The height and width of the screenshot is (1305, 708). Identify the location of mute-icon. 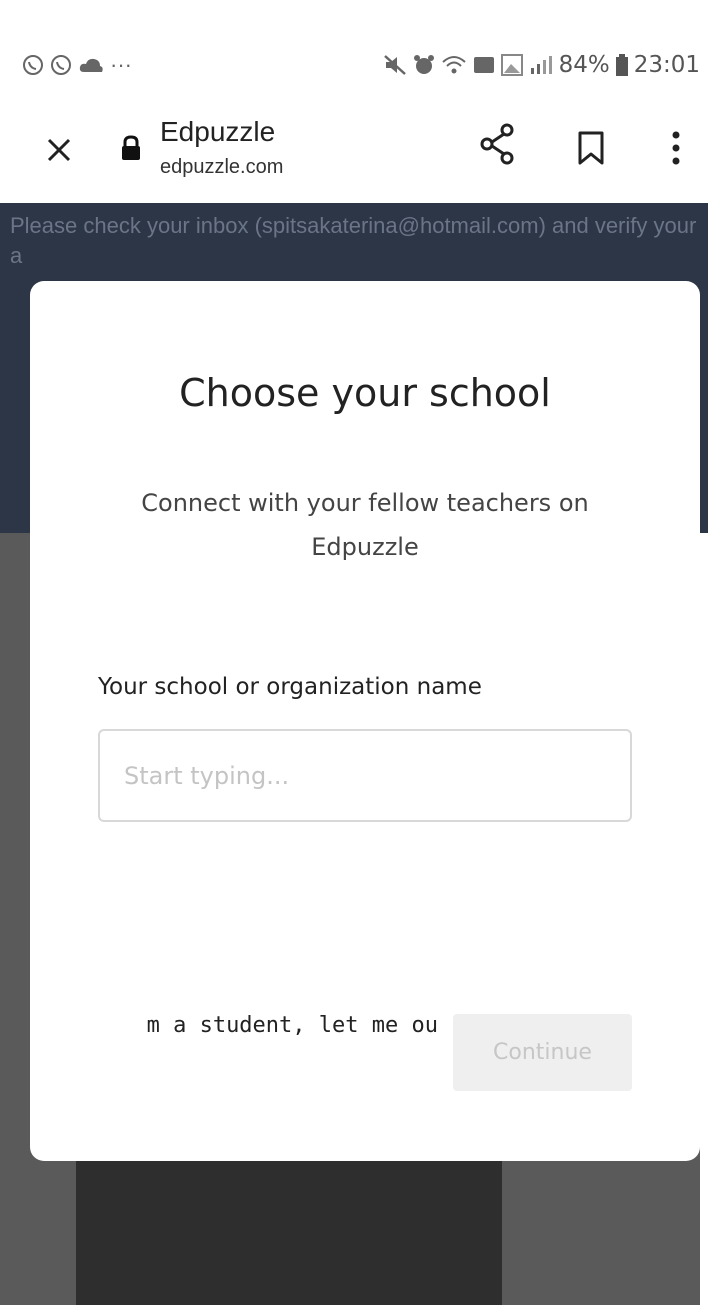
(395, 65).